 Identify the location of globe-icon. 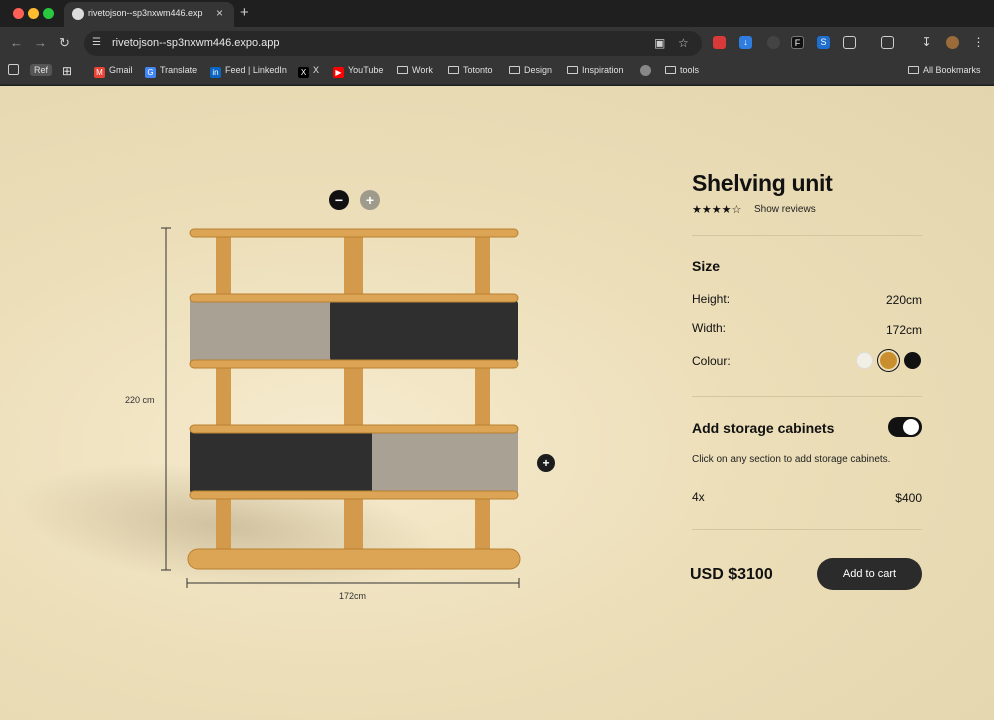
(645, 70).